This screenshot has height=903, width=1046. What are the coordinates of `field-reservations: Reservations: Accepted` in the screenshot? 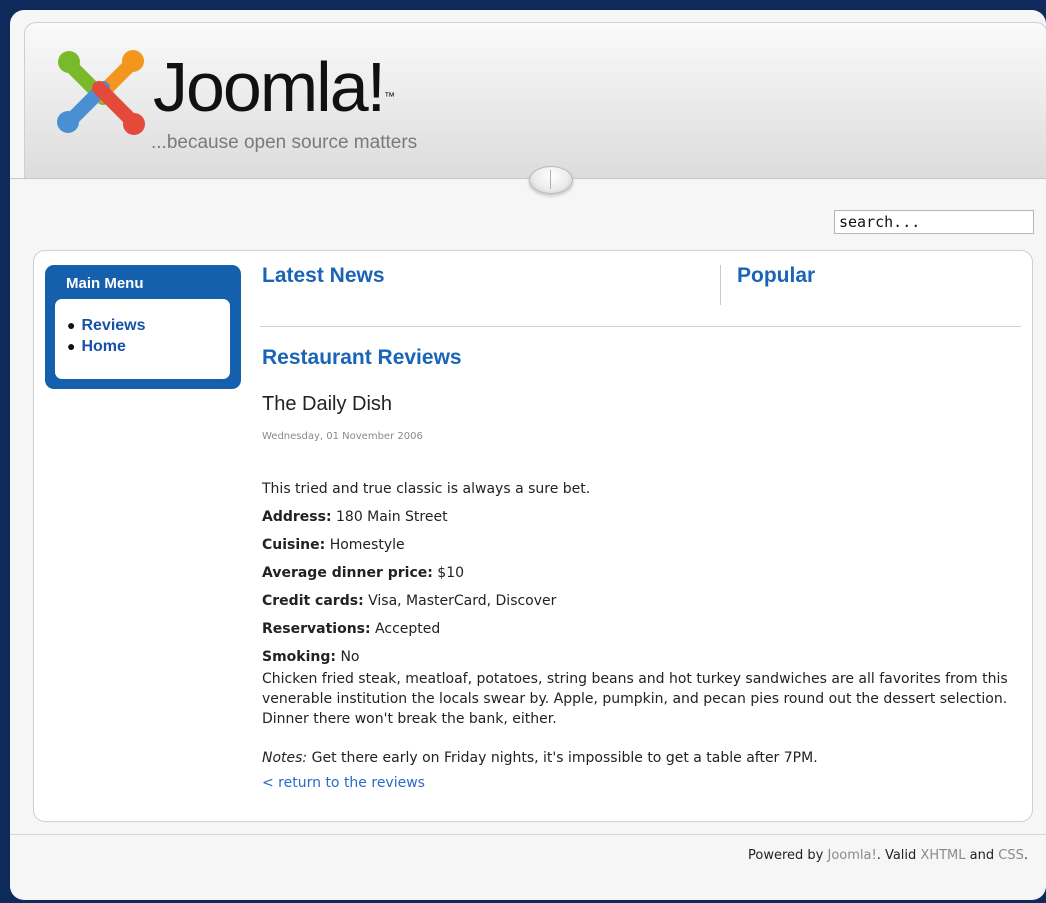 It's located at (351, 629).